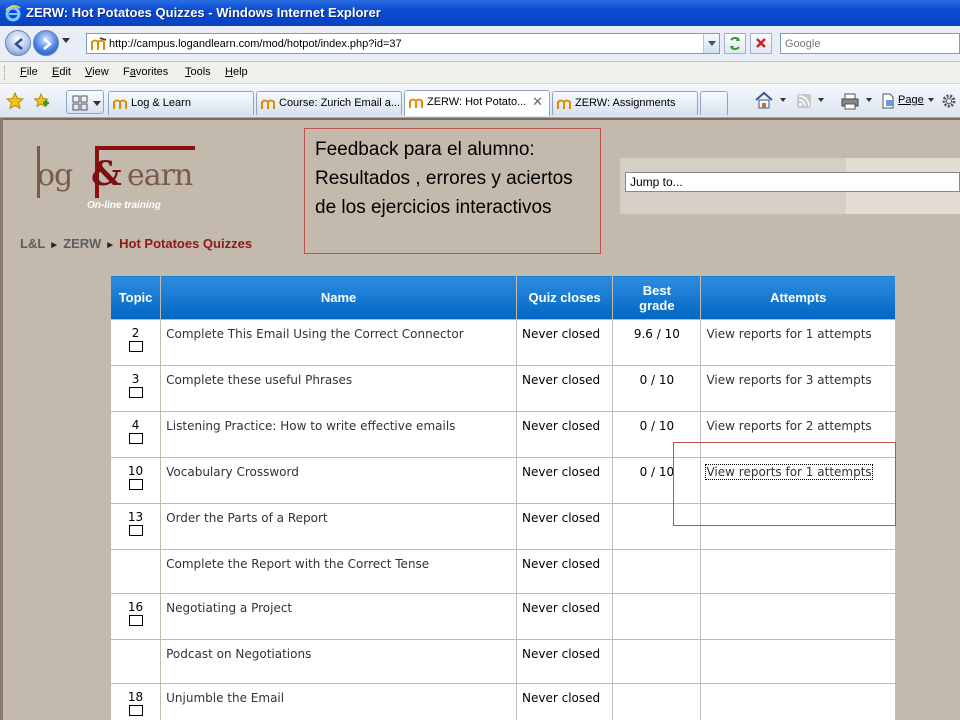 The image size is (960, 720). Describe the element at coordinates (339, 480) in the screenshot. I see `quiz-name-link: Vocabulary Crossword` at that location.